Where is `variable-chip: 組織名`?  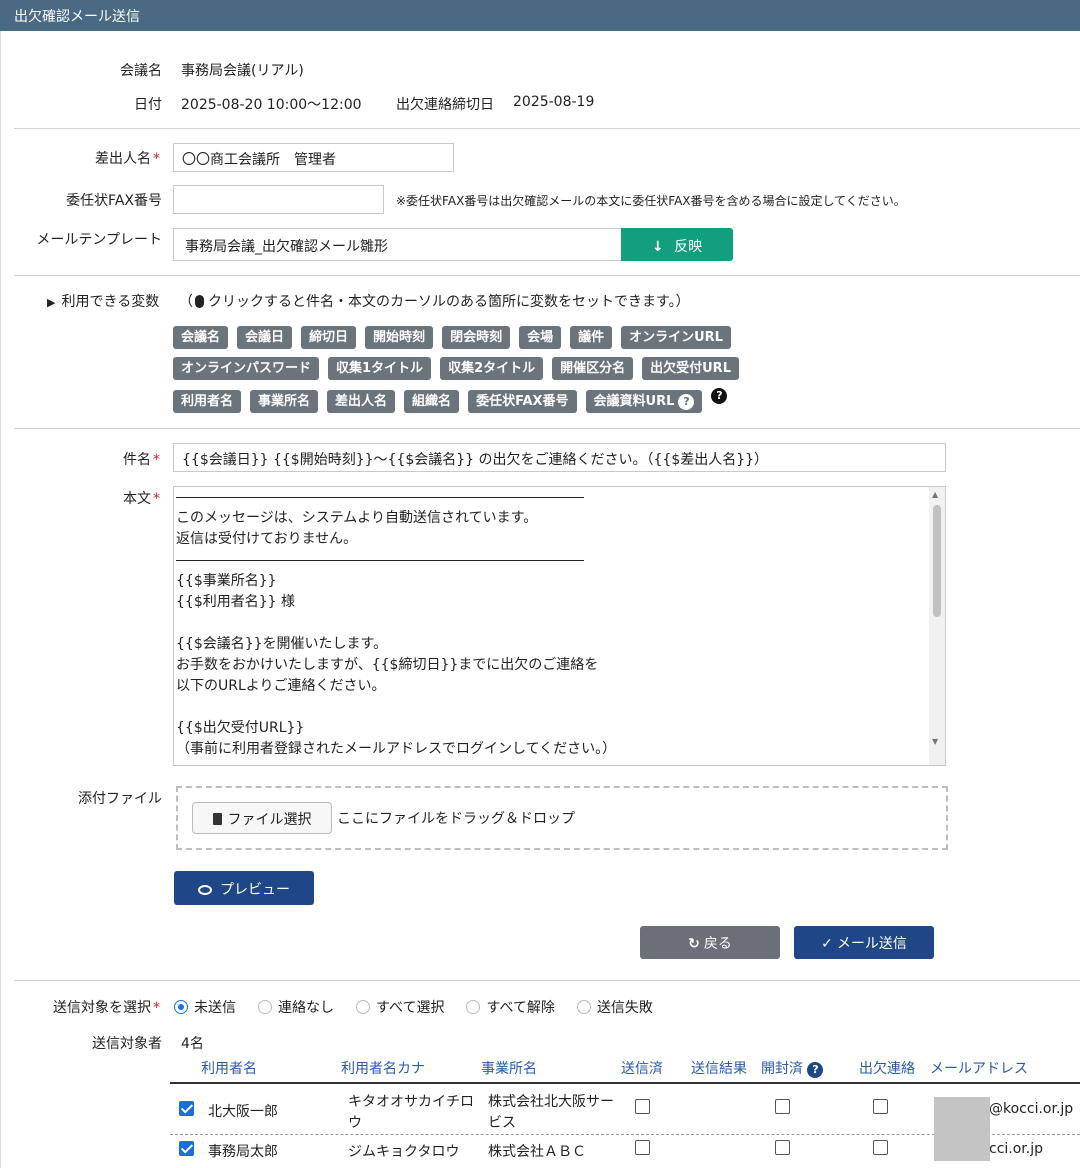 variable-chip: 組織名 is located at coordinates (432, 401).